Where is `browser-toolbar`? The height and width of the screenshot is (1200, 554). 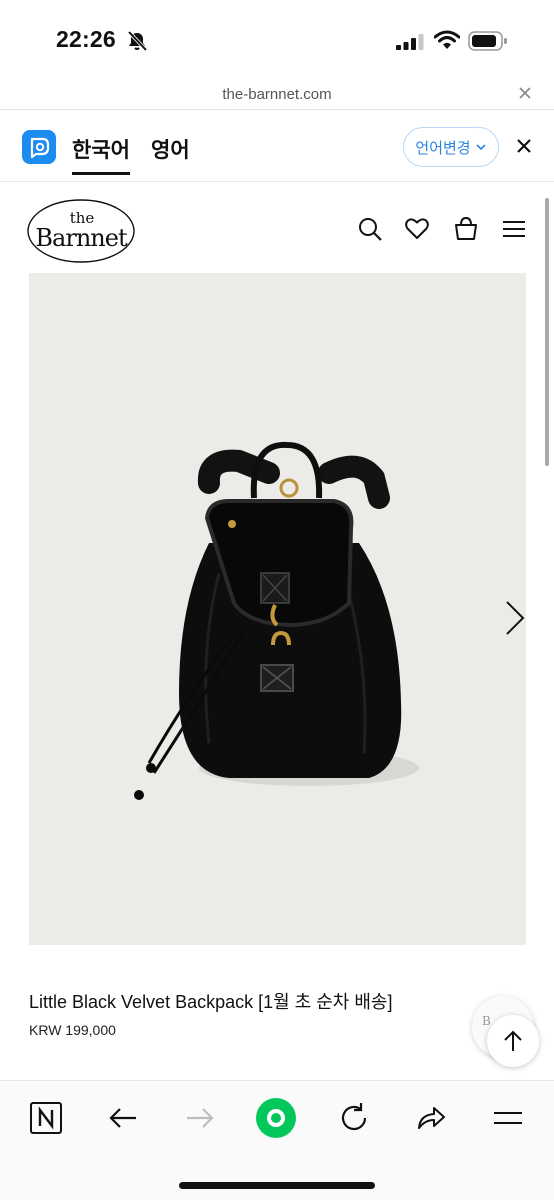
browser-toolbar is located at coordinates (277, 1140).